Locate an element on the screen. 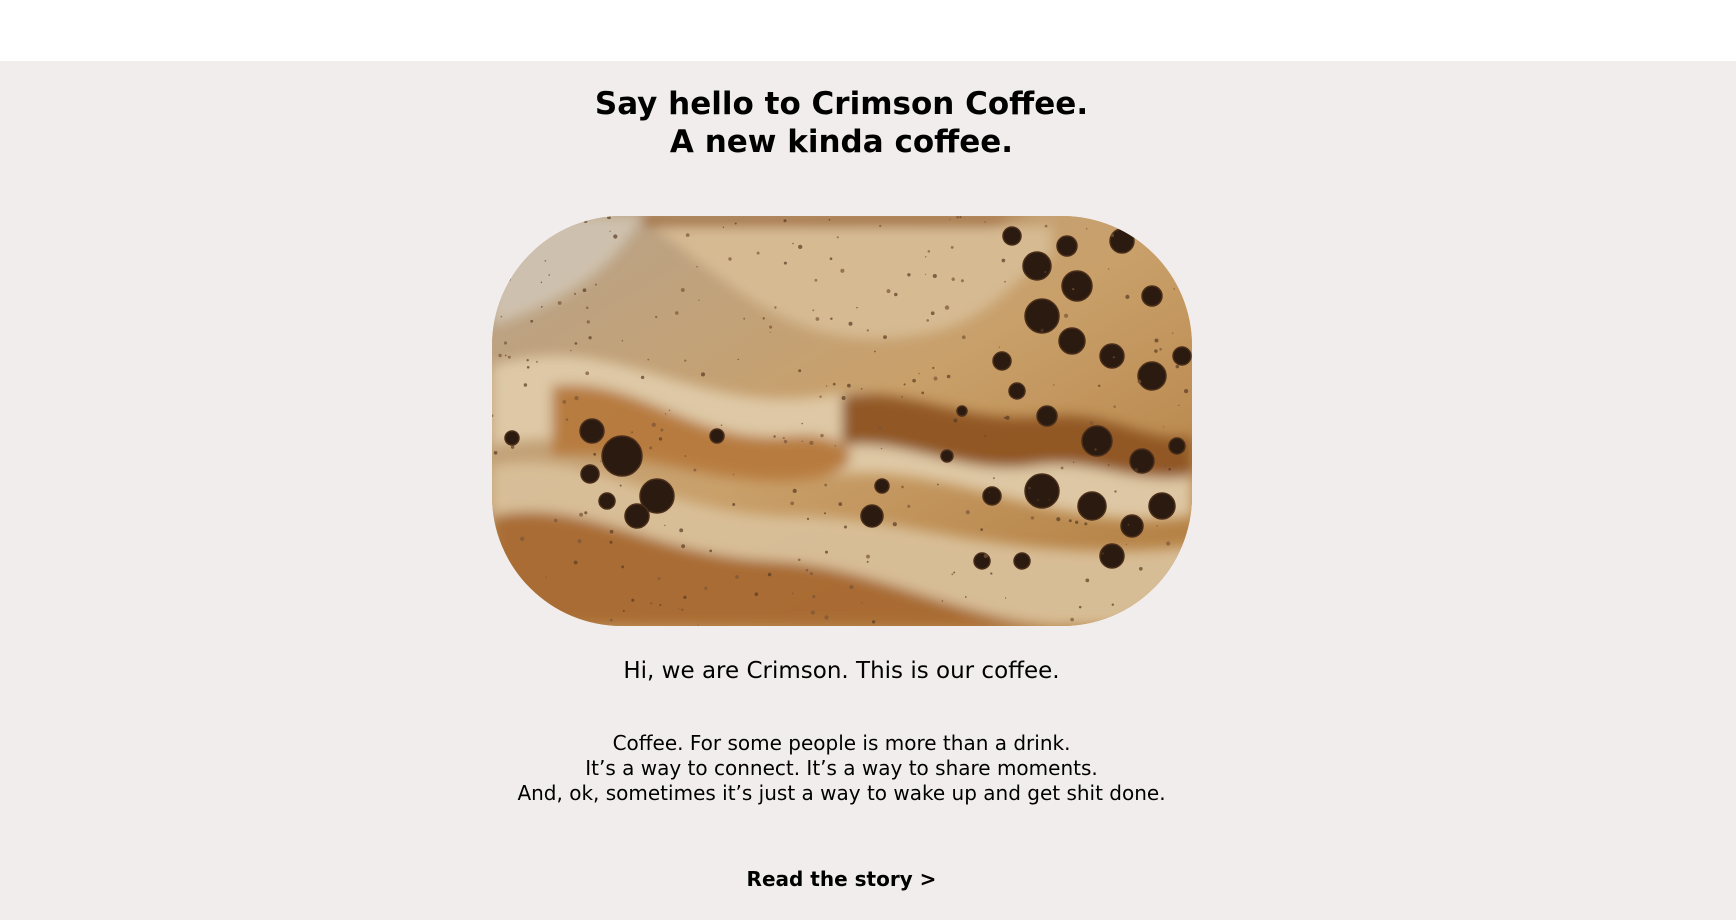 Image resolution: width=1736 pixels, height=920 pixels. headline-line-1: Say hello to Crimson Coffee. is located at coordinates (841, 104).